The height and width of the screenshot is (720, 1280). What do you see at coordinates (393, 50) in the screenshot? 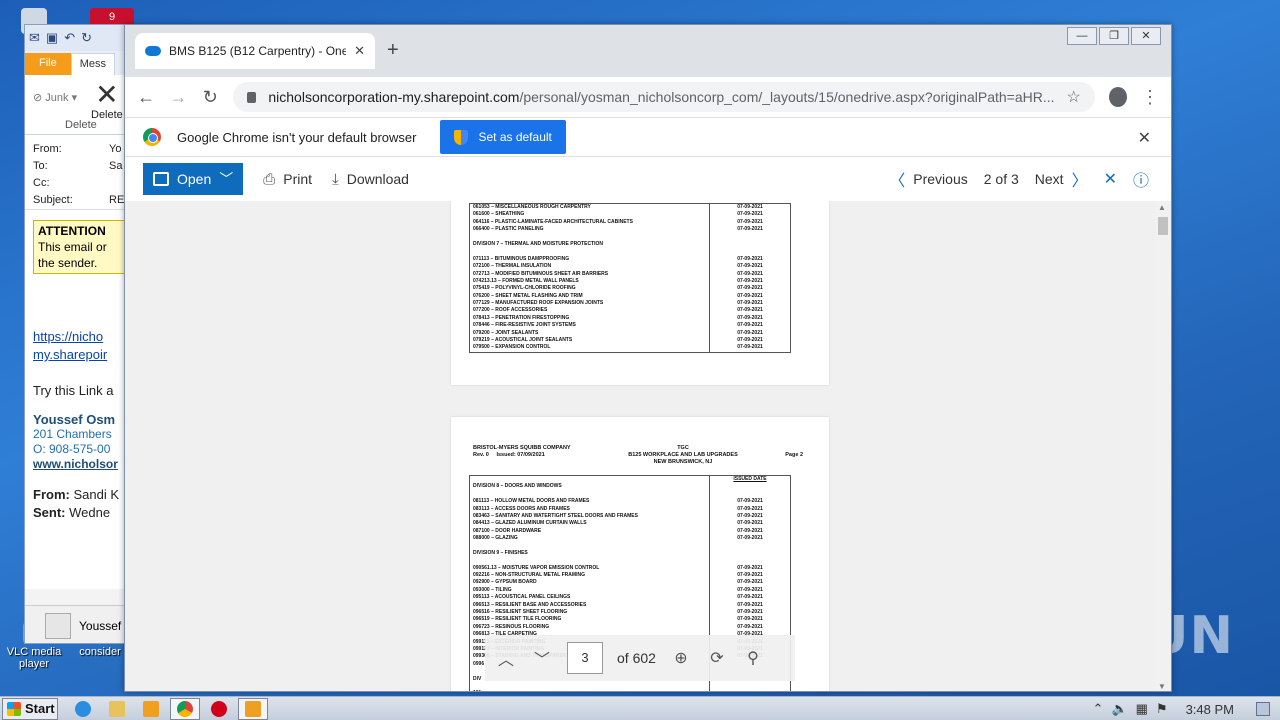
I see `new-tab-button: +` at bounding box center [393, 50].